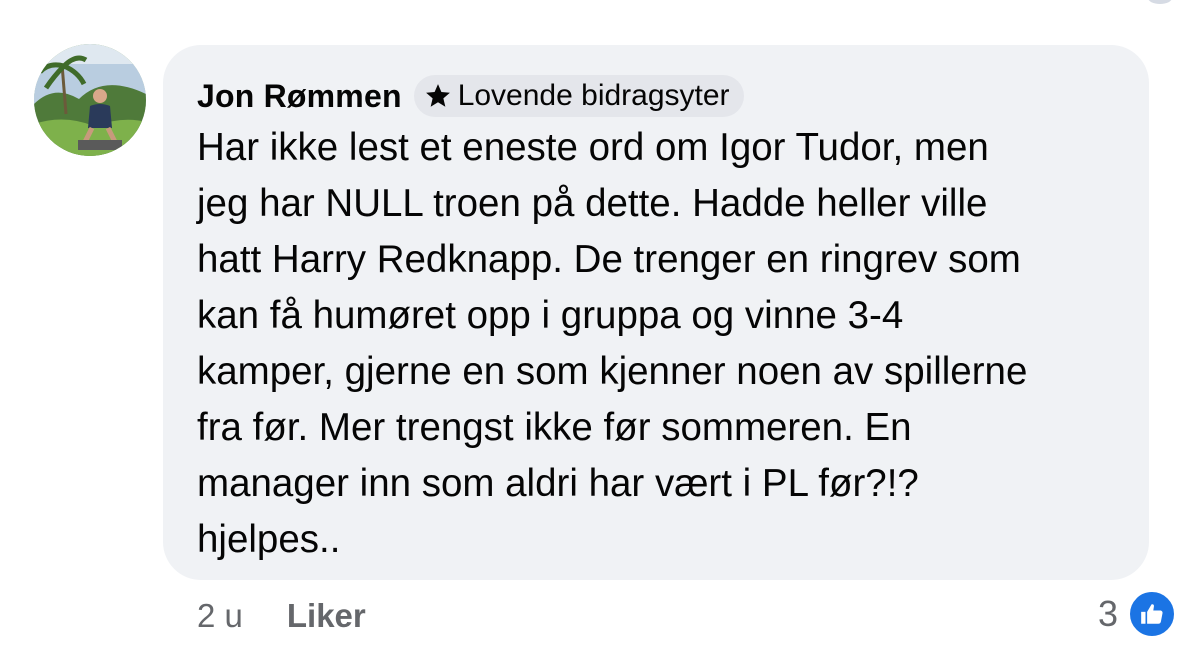 Image resolution: width=1200 pixels, height=666 pixels. What do you see at coordinates (326, 616) in the screenshot?
I see `like-button: Liker` at bounding box center [326, 616].